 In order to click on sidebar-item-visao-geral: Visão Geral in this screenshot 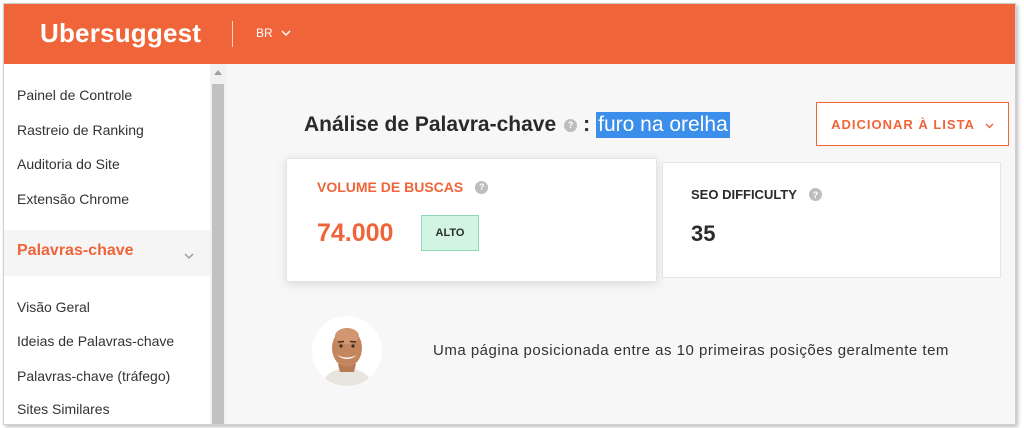, I will do `click(53, 307)`.